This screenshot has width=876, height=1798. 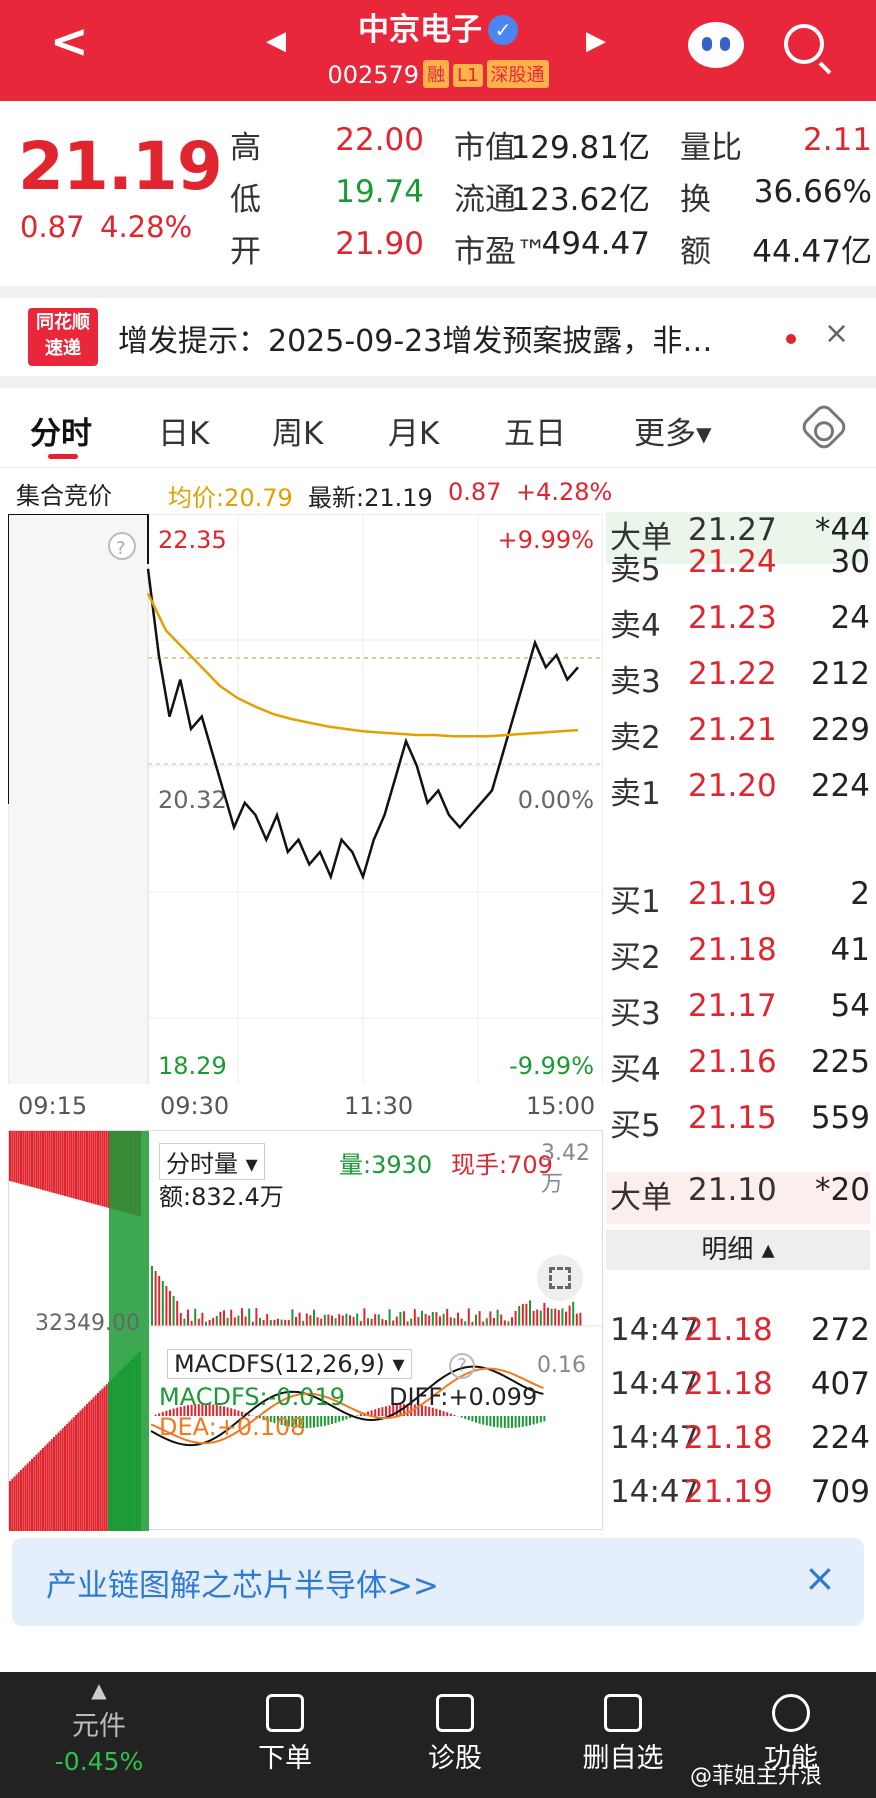 I want to click on sector-item: ▲ 元件 -0.45%, so click(x=99, y=1724).